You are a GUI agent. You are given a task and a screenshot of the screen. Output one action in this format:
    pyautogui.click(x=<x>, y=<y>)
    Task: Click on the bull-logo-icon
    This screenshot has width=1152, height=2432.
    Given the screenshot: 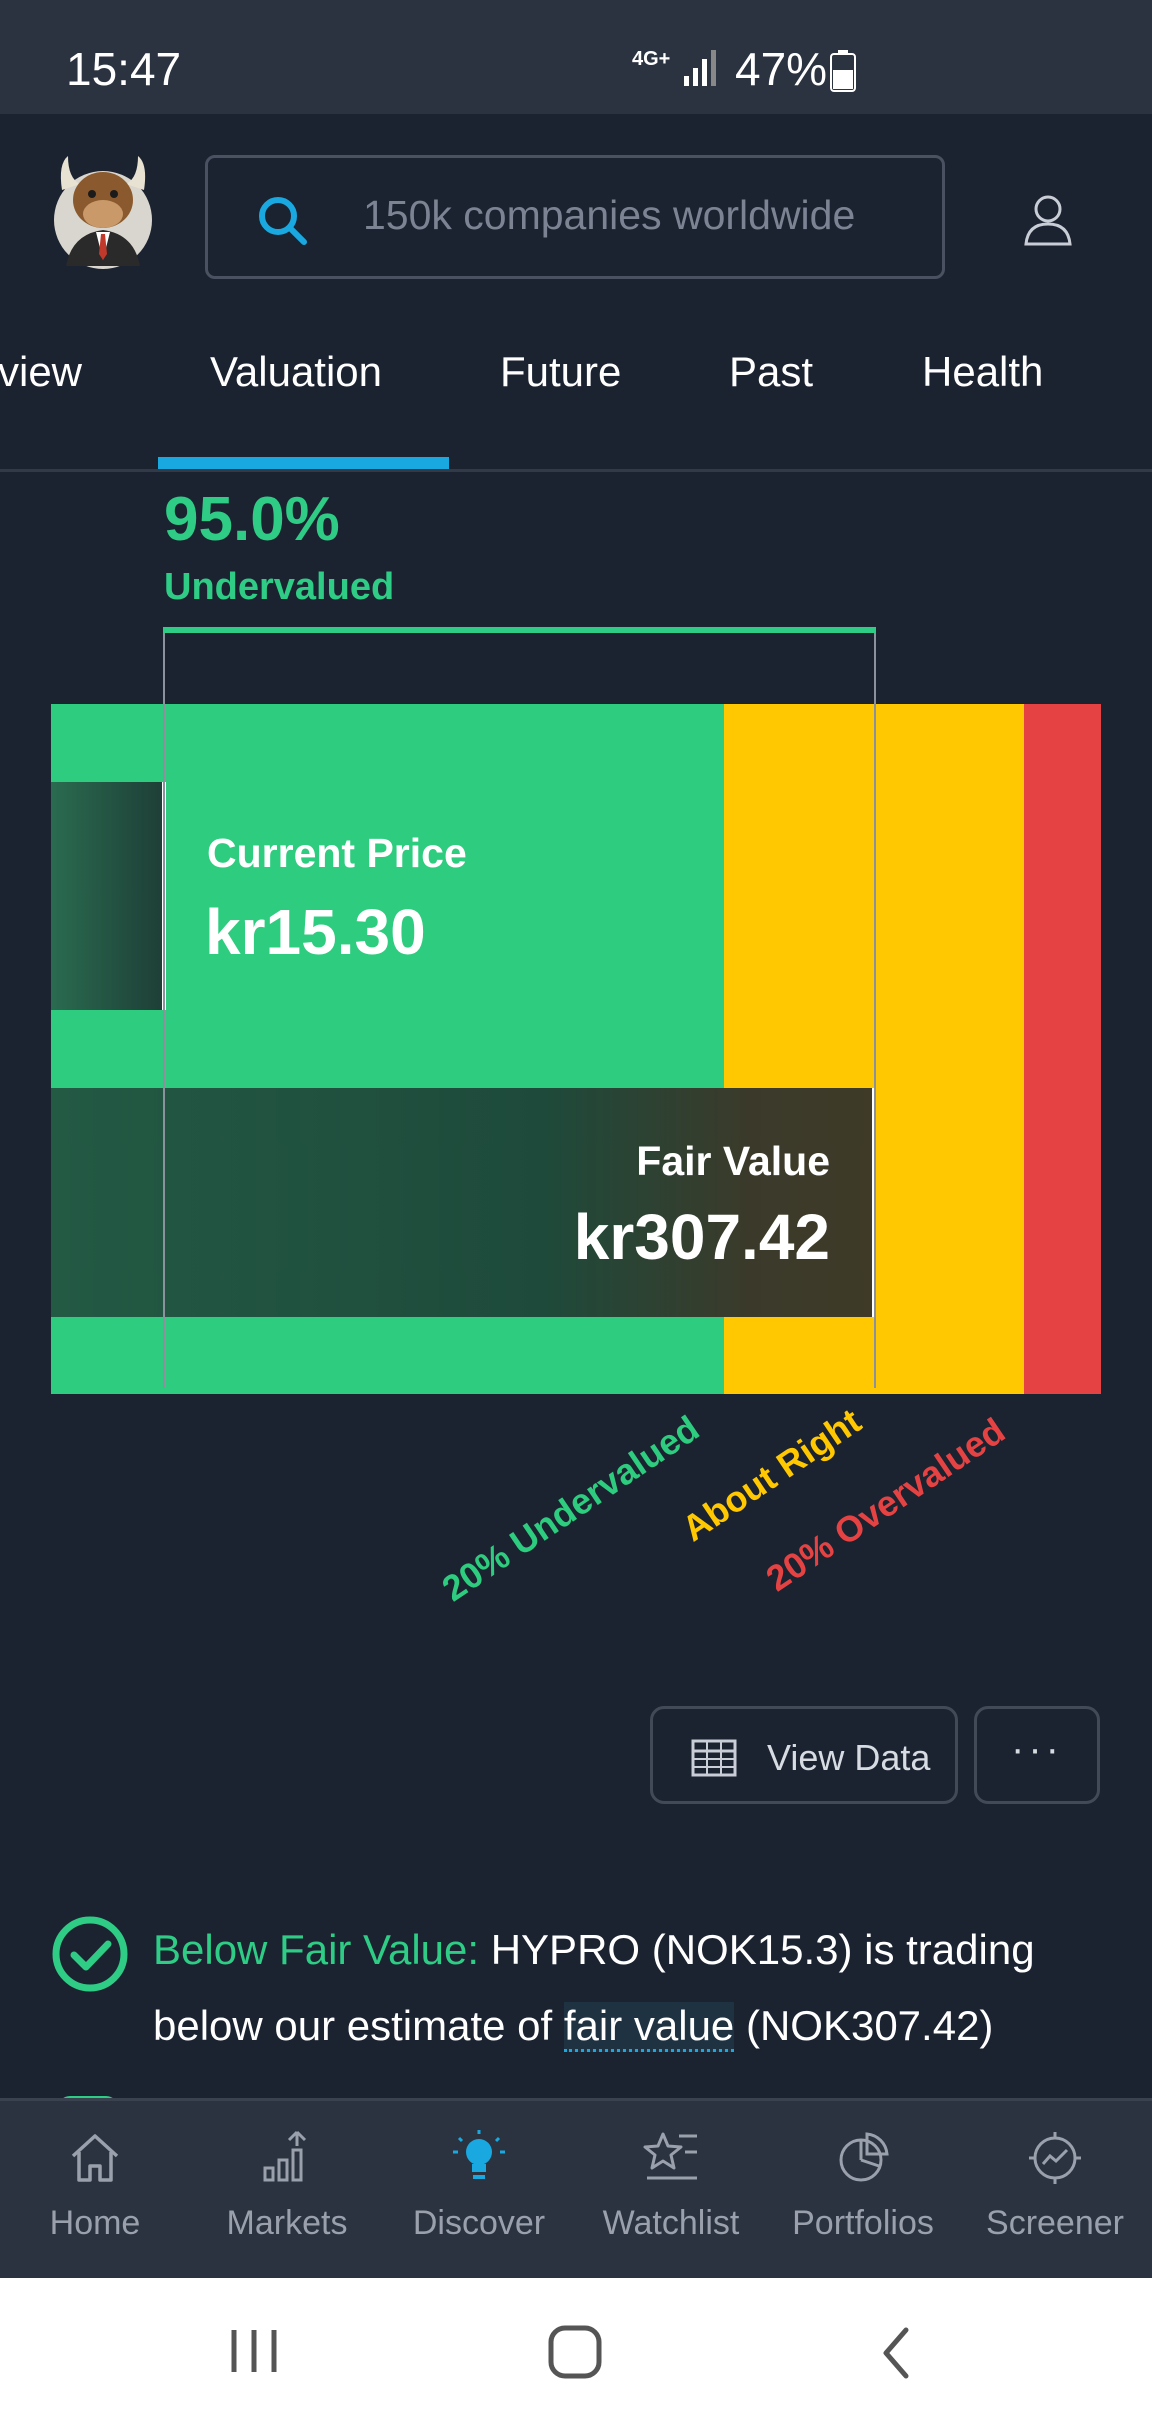 What is the action you would take?
    pyautogui.click(x=103, y=211)
    